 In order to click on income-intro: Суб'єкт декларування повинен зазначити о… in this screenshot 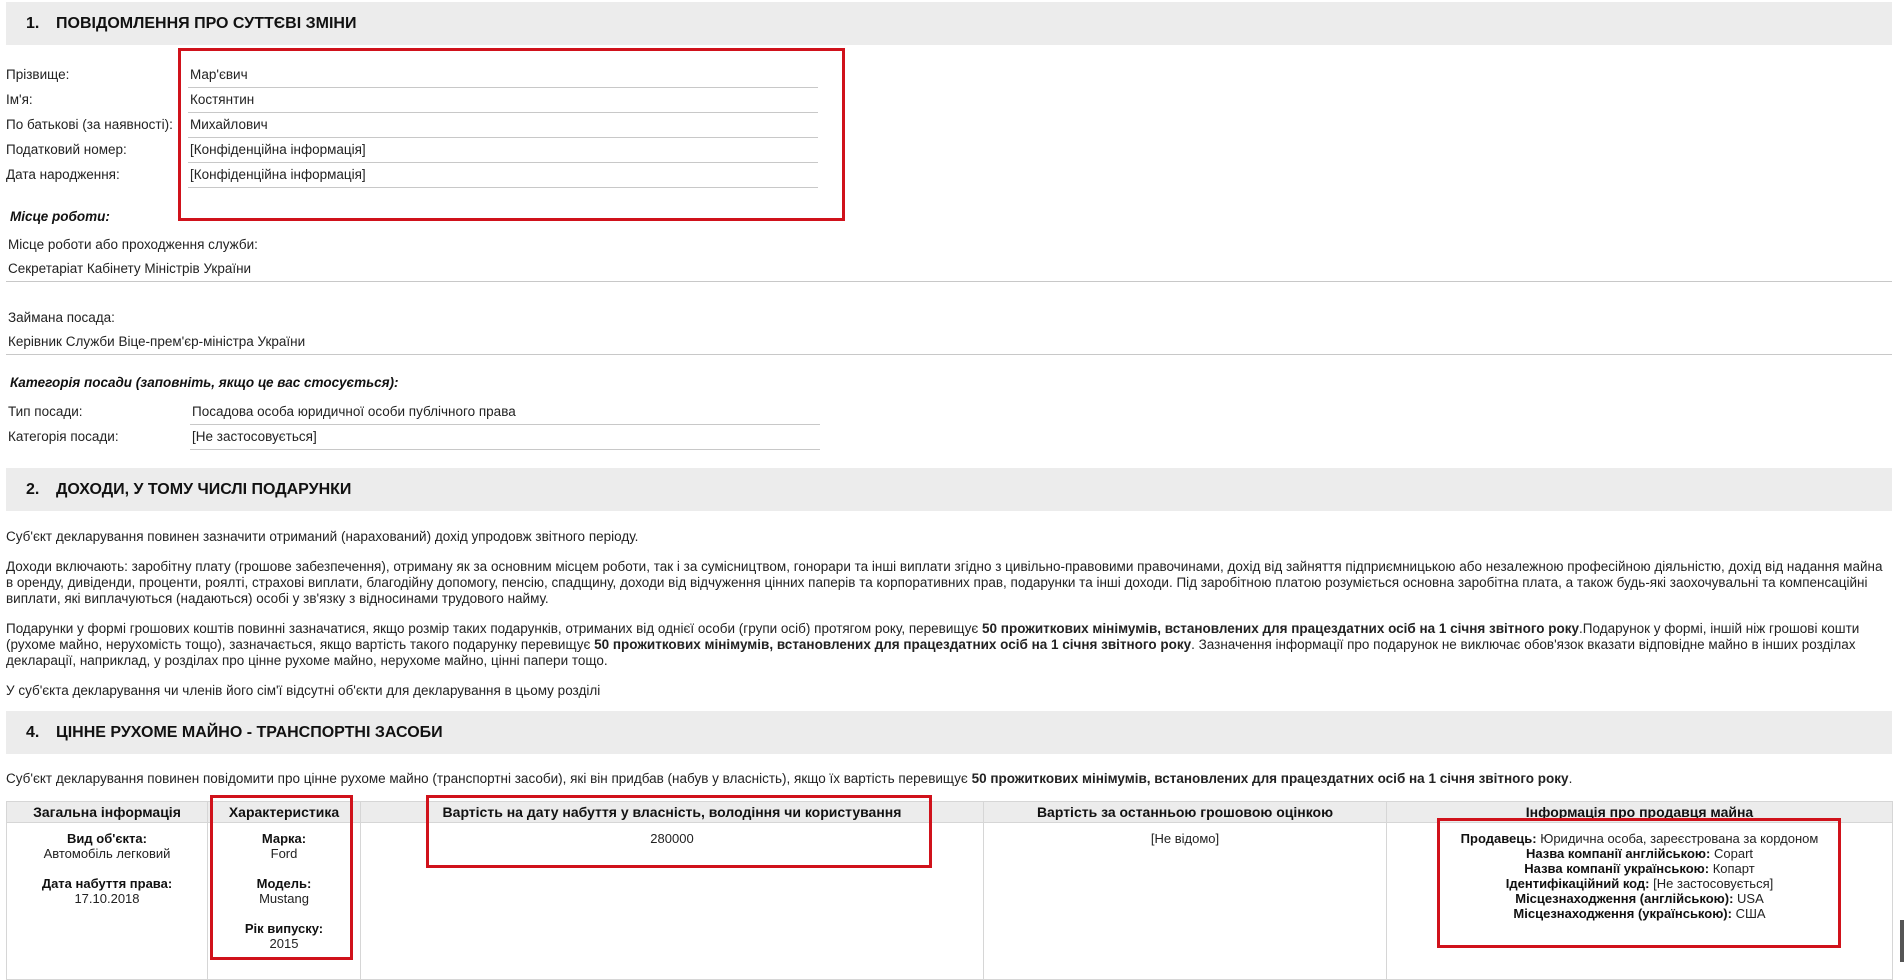, I will do `click(322, 536)`.